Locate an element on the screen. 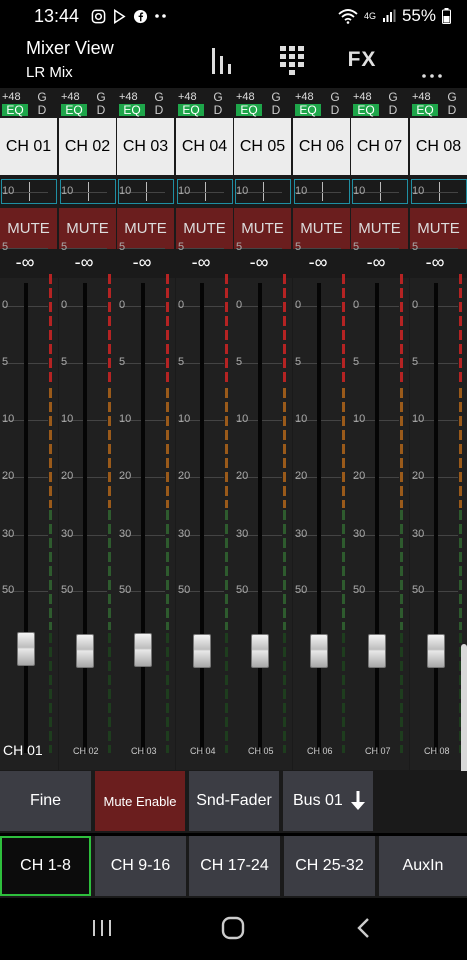 Image resolution: width=467 pixels, height=960 pixels. fx-label: FX is located at coordinates (362, 59).